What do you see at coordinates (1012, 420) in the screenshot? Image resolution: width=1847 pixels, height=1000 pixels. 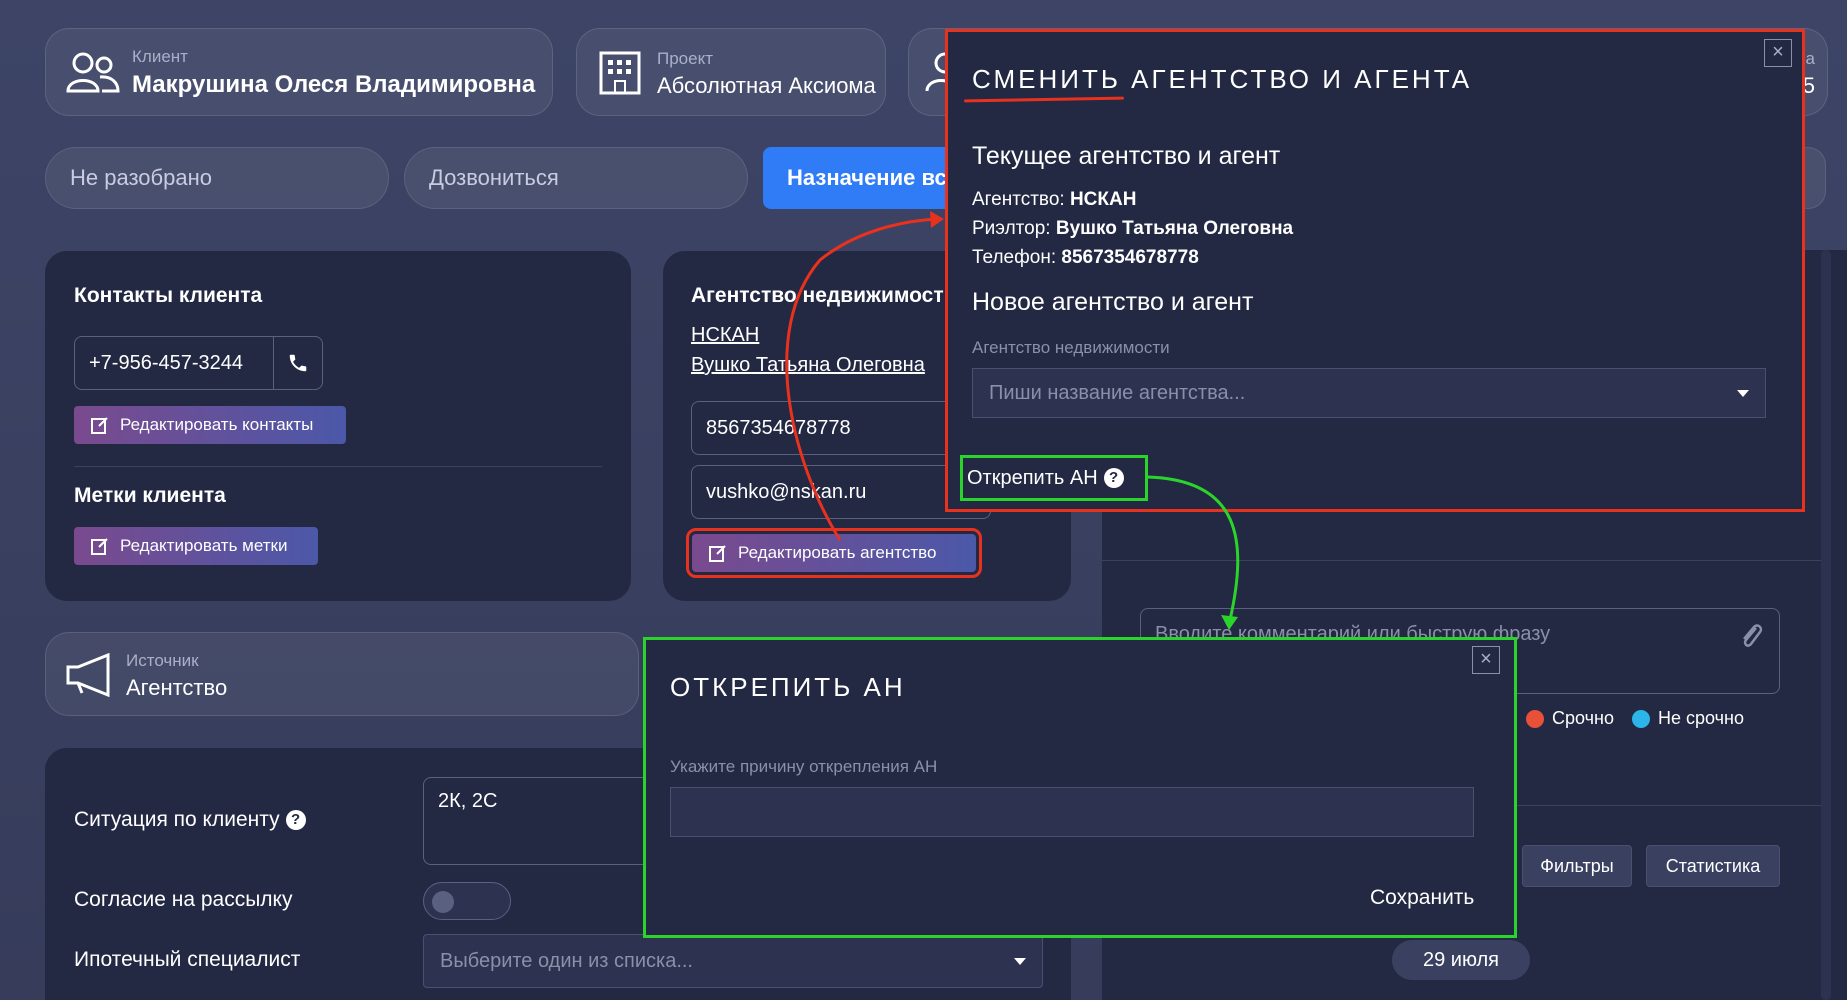 I see `annotation-arrows` at bounding box center [1012, 420].